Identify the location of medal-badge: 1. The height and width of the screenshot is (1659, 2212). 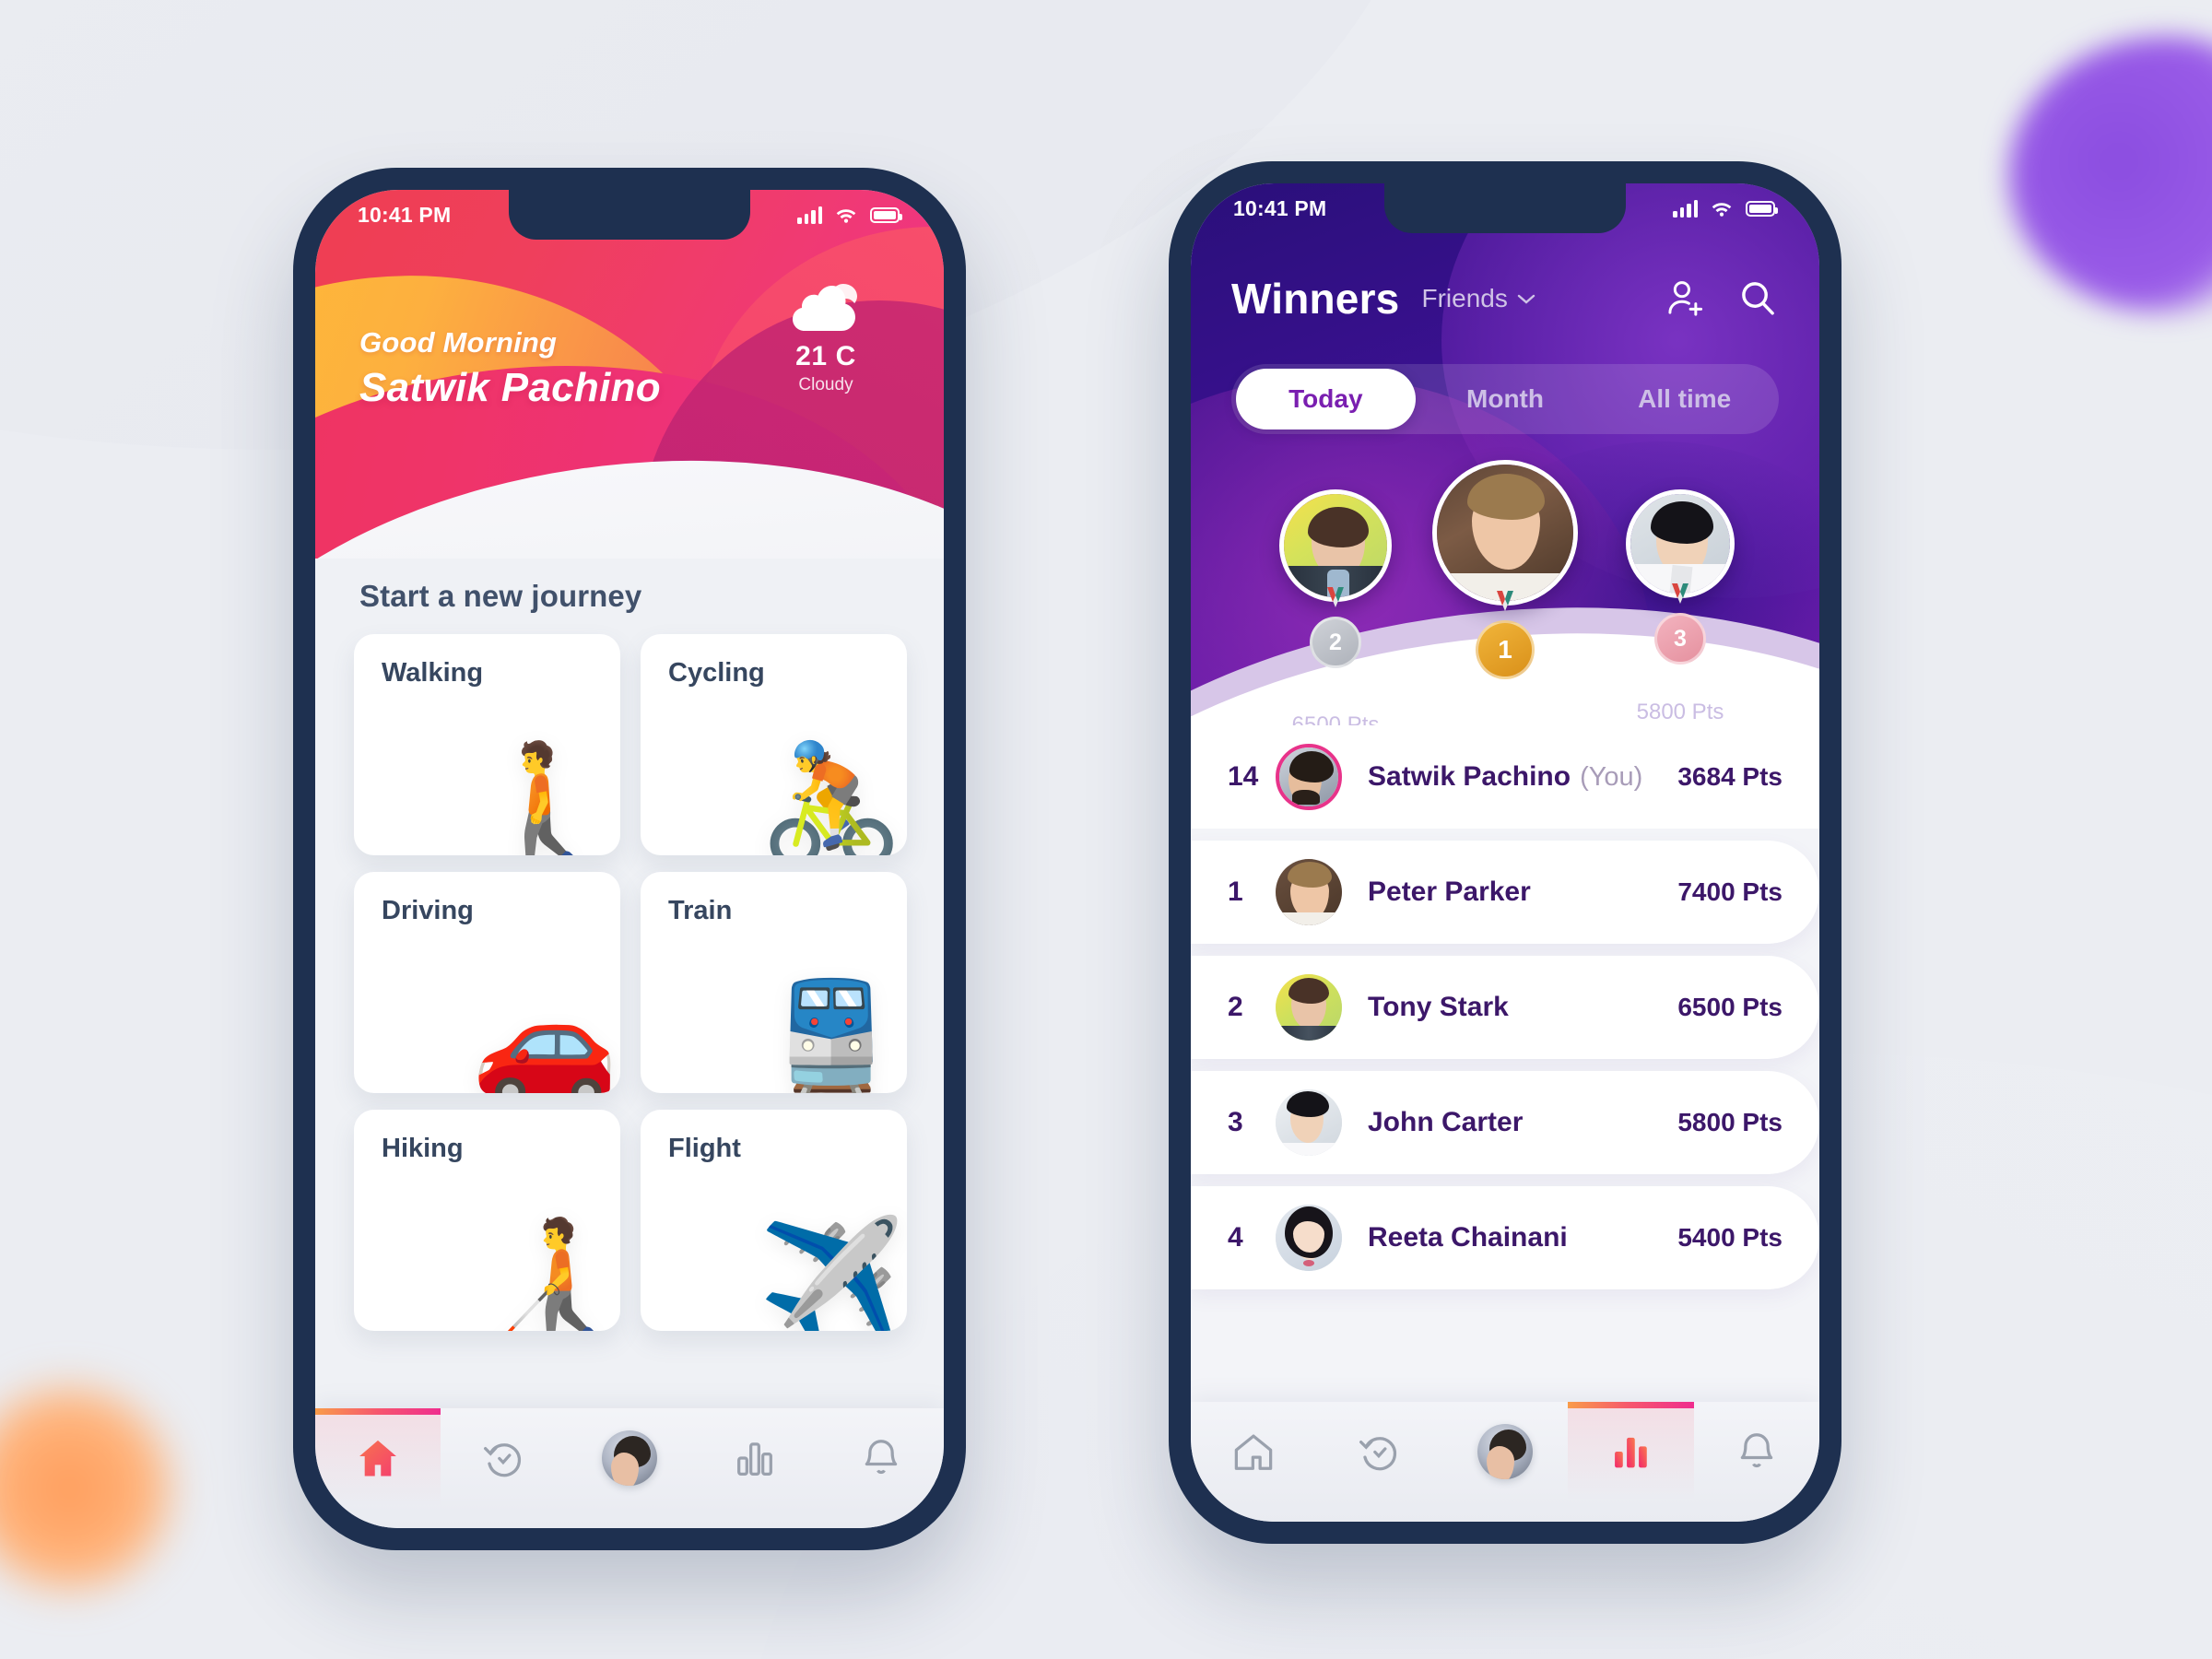
(1505, 649).